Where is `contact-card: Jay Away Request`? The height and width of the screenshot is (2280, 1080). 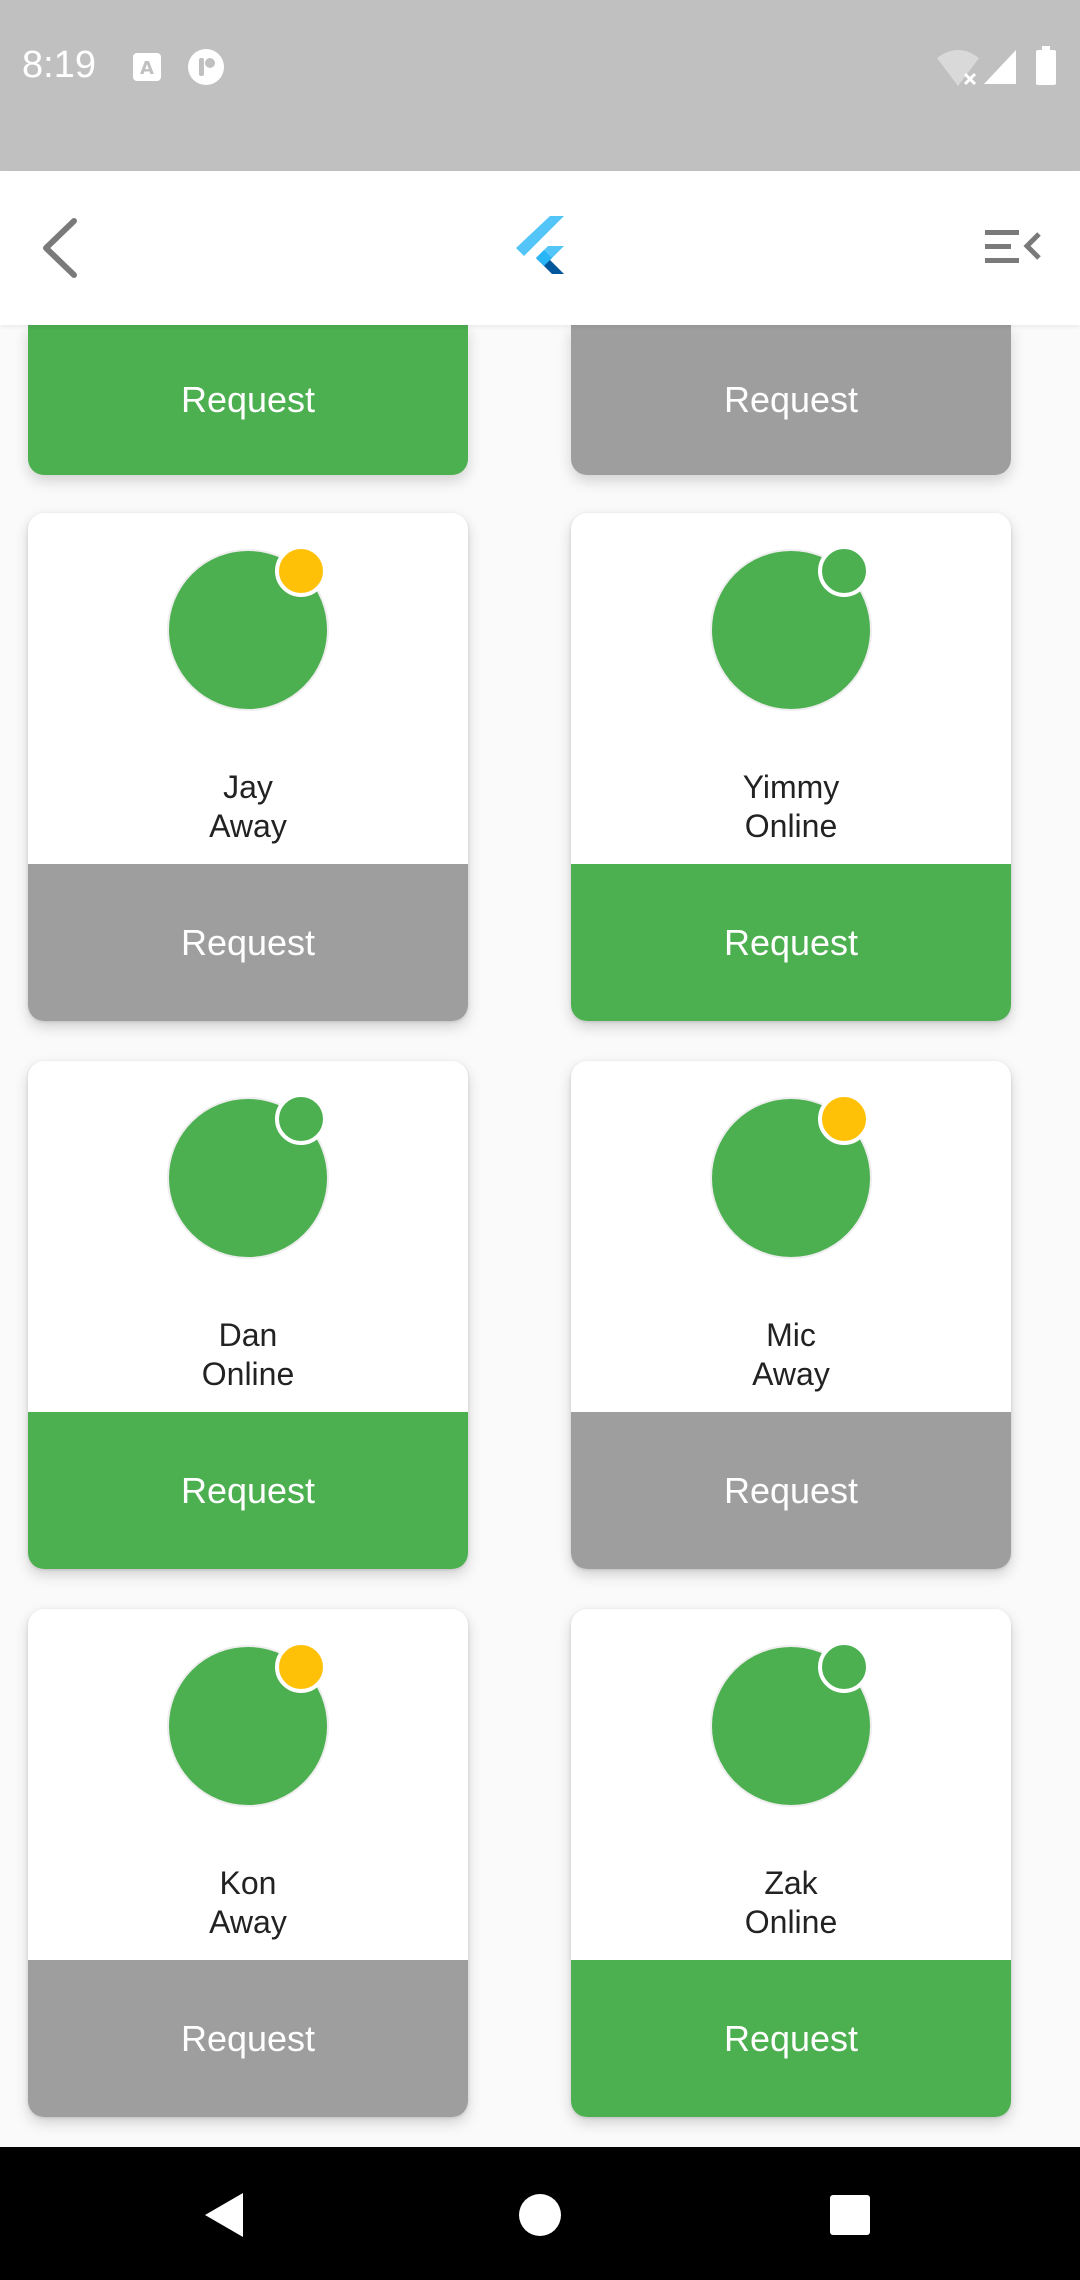 contact-card: Jay Away Request is located at coordinates (248, 767).